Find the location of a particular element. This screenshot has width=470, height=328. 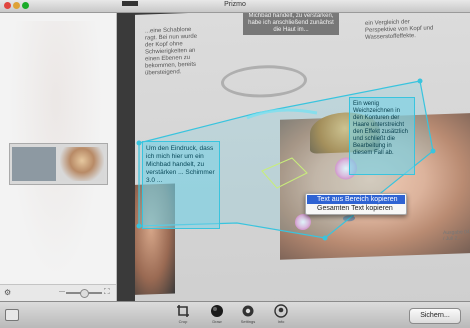

thumbnail-left-half is located at coordinates (34, 164).